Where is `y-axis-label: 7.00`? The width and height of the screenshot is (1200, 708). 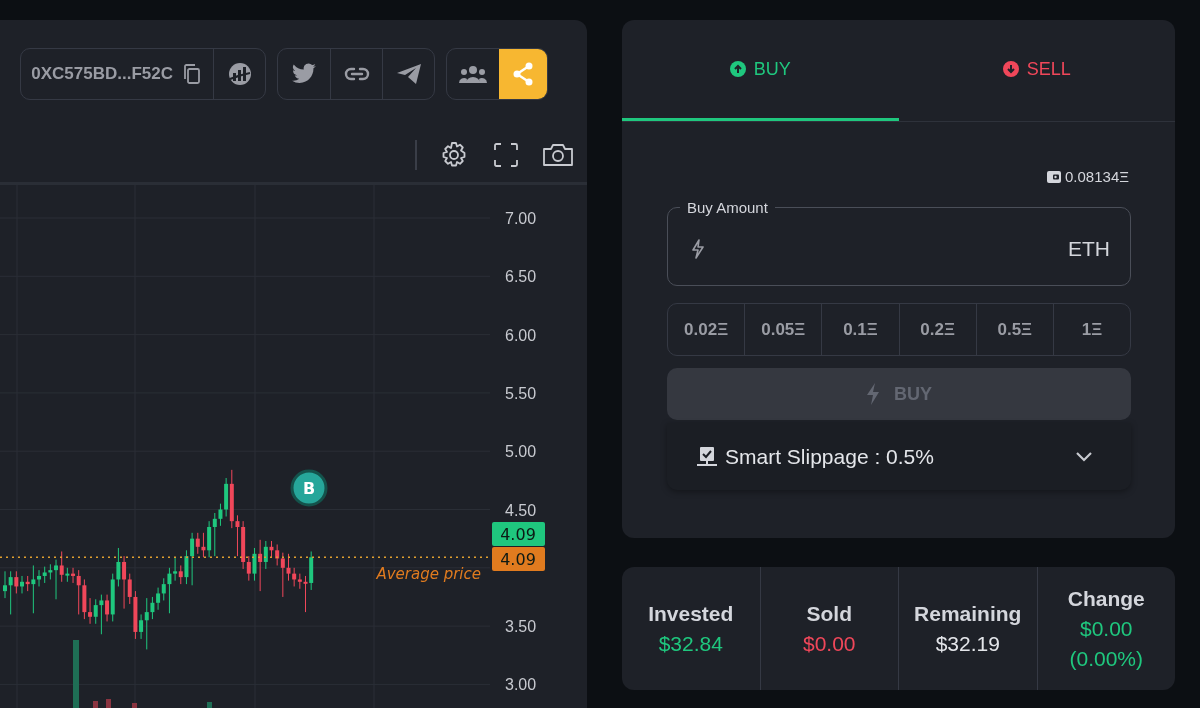
y-axis-label: 7.00 is located at coordinates (521, 218).